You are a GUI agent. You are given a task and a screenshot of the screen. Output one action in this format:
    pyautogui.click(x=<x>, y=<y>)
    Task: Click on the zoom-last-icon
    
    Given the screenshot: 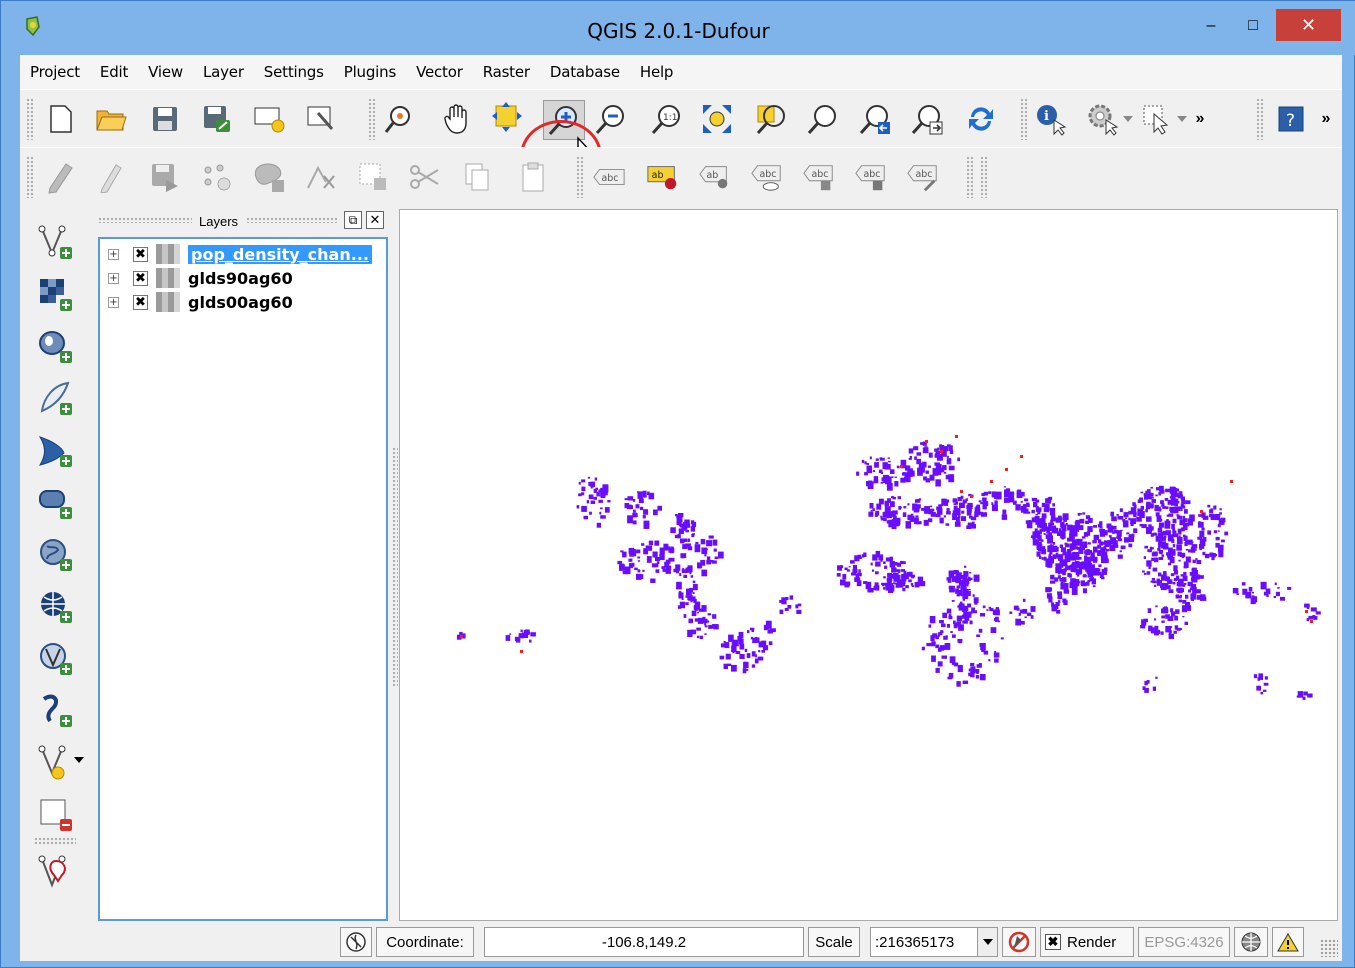 What is the action you would take?
    pyautogui.click(x=875, y=119)
    